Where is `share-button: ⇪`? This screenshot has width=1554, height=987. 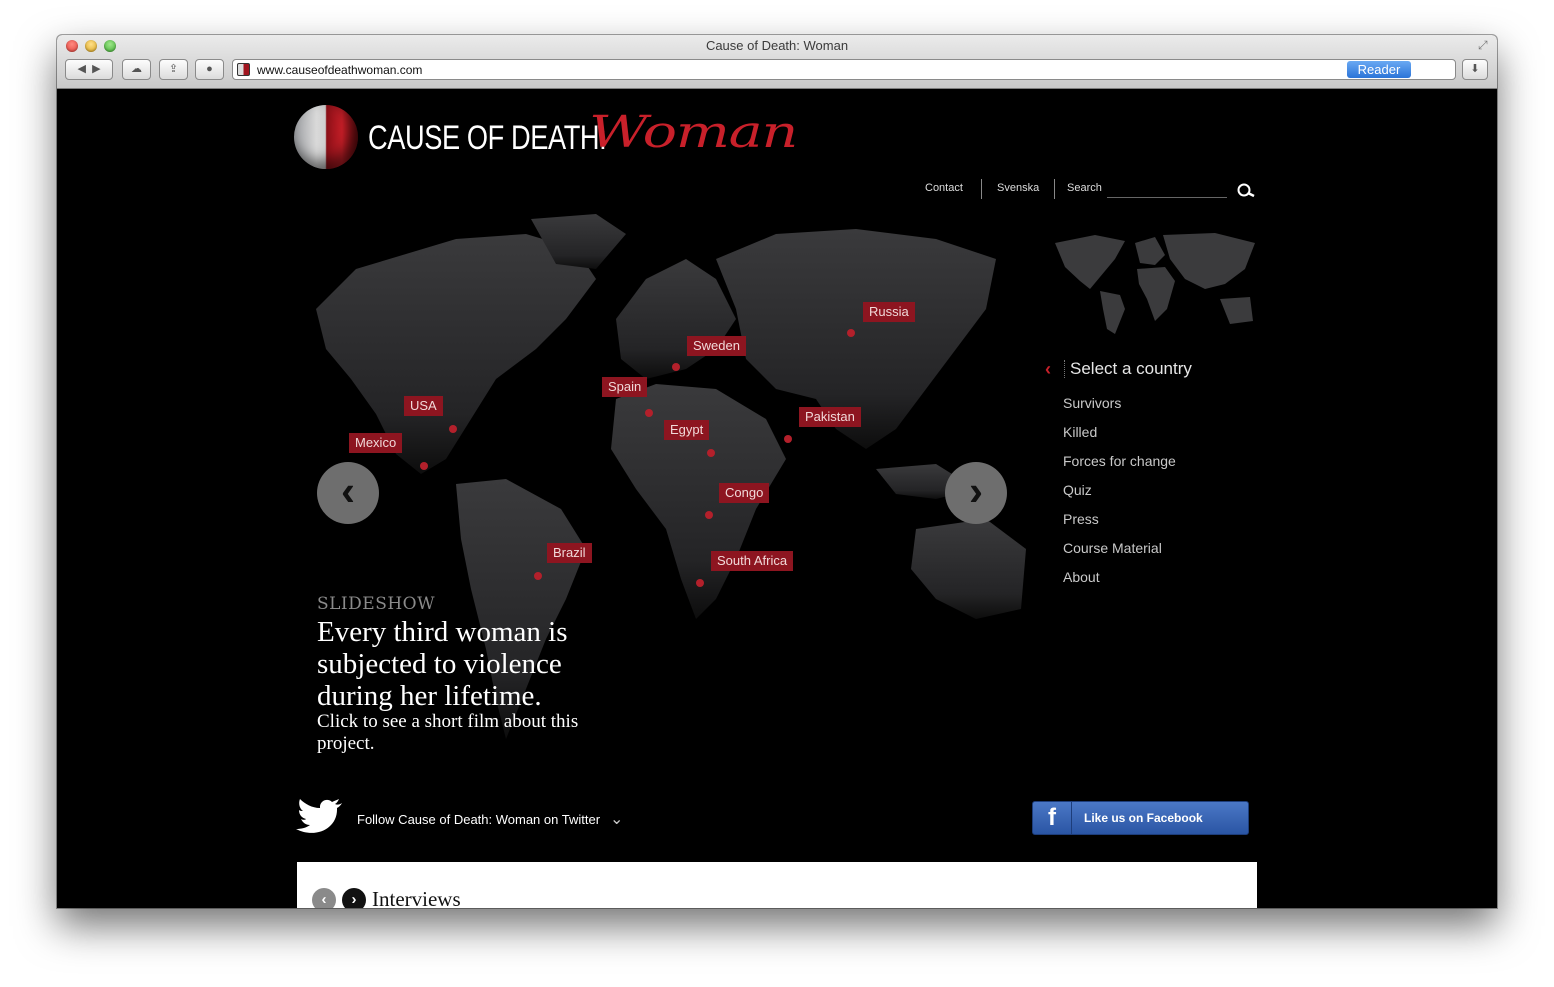 share-button: ⇪ is located at coordinates (173, 69).